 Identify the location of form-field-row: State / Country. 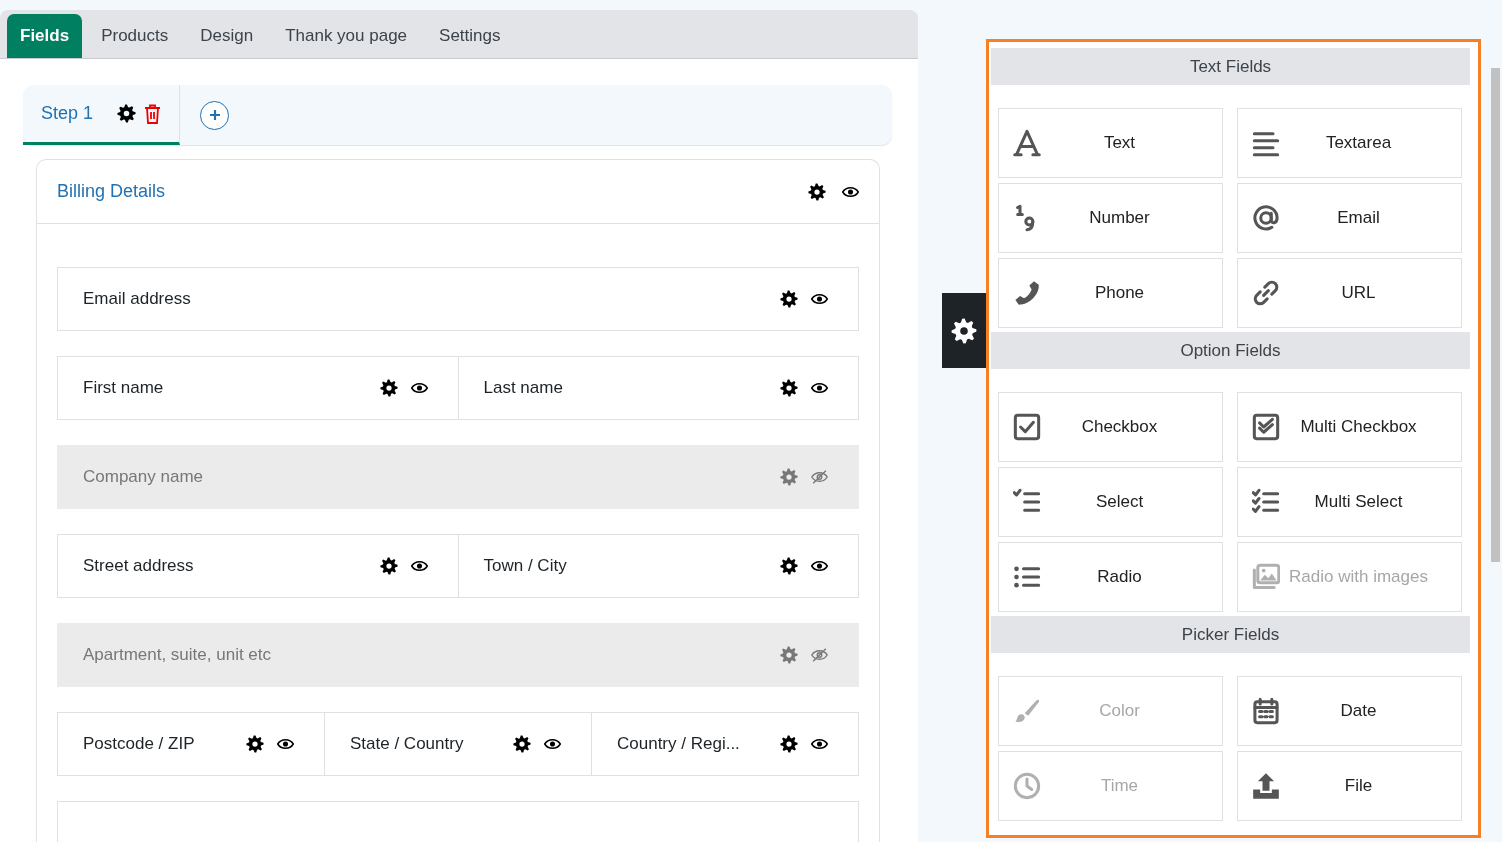
(458, 744).